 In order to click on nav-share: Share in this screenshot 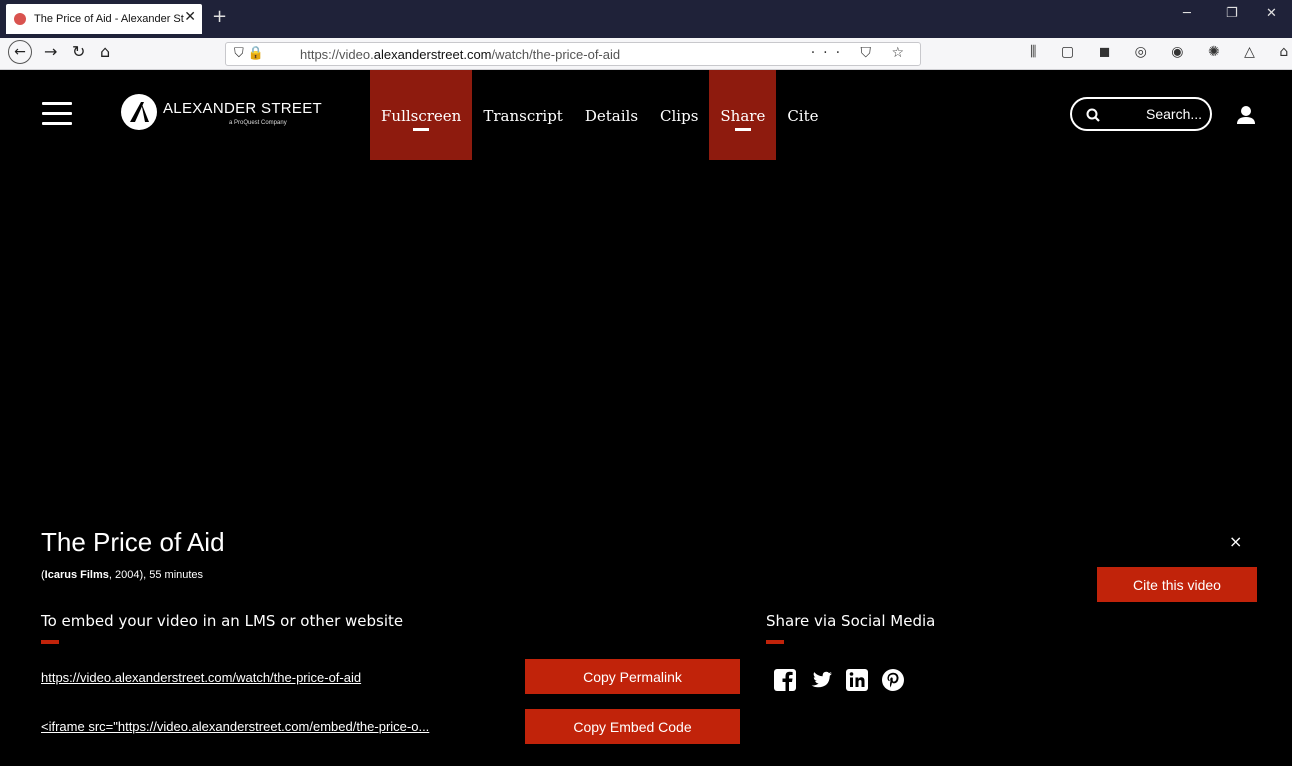, I will do `click(743, 115)`.